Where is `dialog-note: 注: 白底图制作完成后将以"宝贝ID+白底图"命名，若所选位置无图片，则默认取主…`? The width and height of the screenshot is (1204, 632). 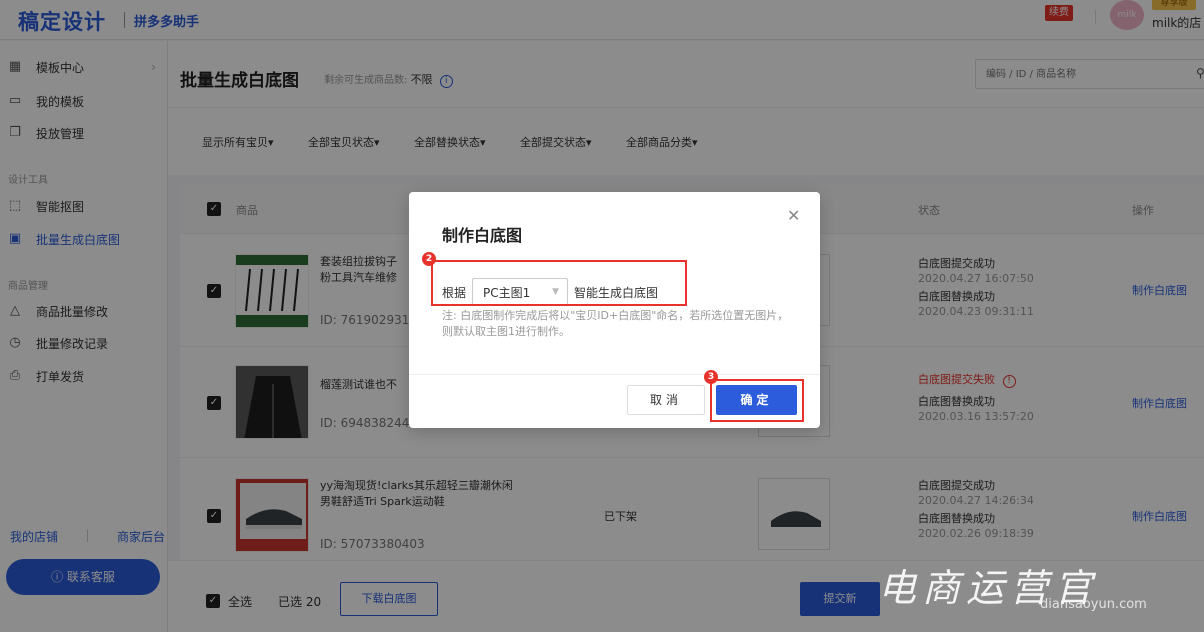 dialog-note: 注: 白底图制作完成后将以"宝贝ID+白底图"命名，若所选位置无图片，则默认取主… is located at coordinates (615, 323).